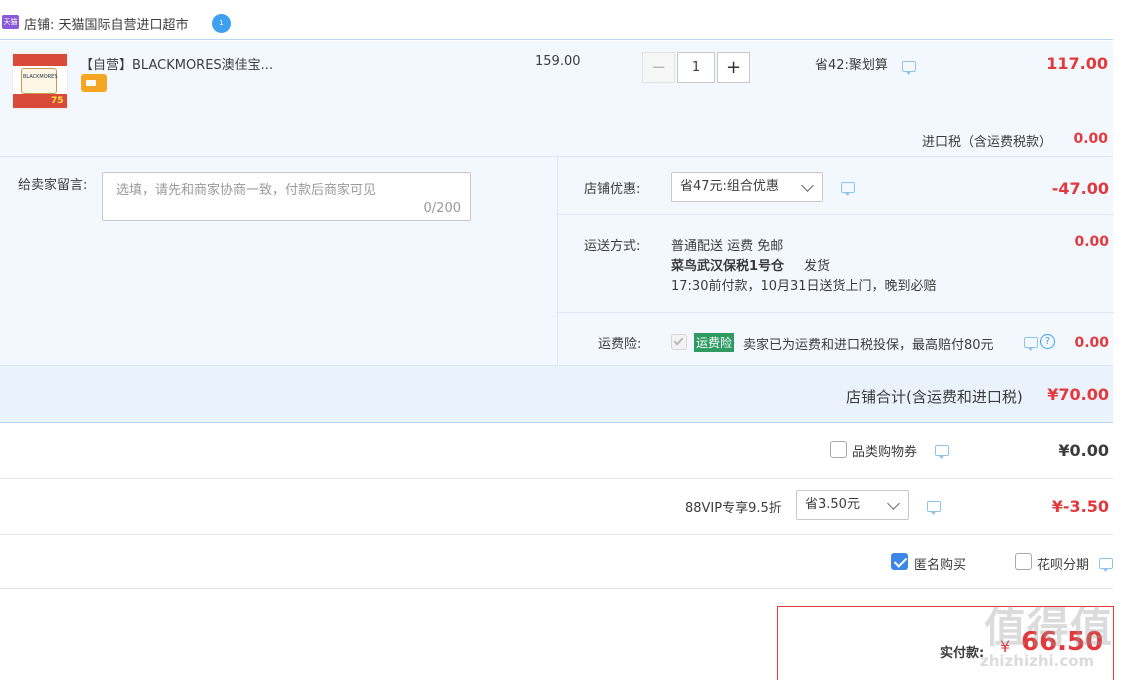 The width and height of the screenshot is (1127, 680). What do you see at coordinates (848, 189) in the screenshot?
I see `discount-info-icon` at bounding box center [848, 189].